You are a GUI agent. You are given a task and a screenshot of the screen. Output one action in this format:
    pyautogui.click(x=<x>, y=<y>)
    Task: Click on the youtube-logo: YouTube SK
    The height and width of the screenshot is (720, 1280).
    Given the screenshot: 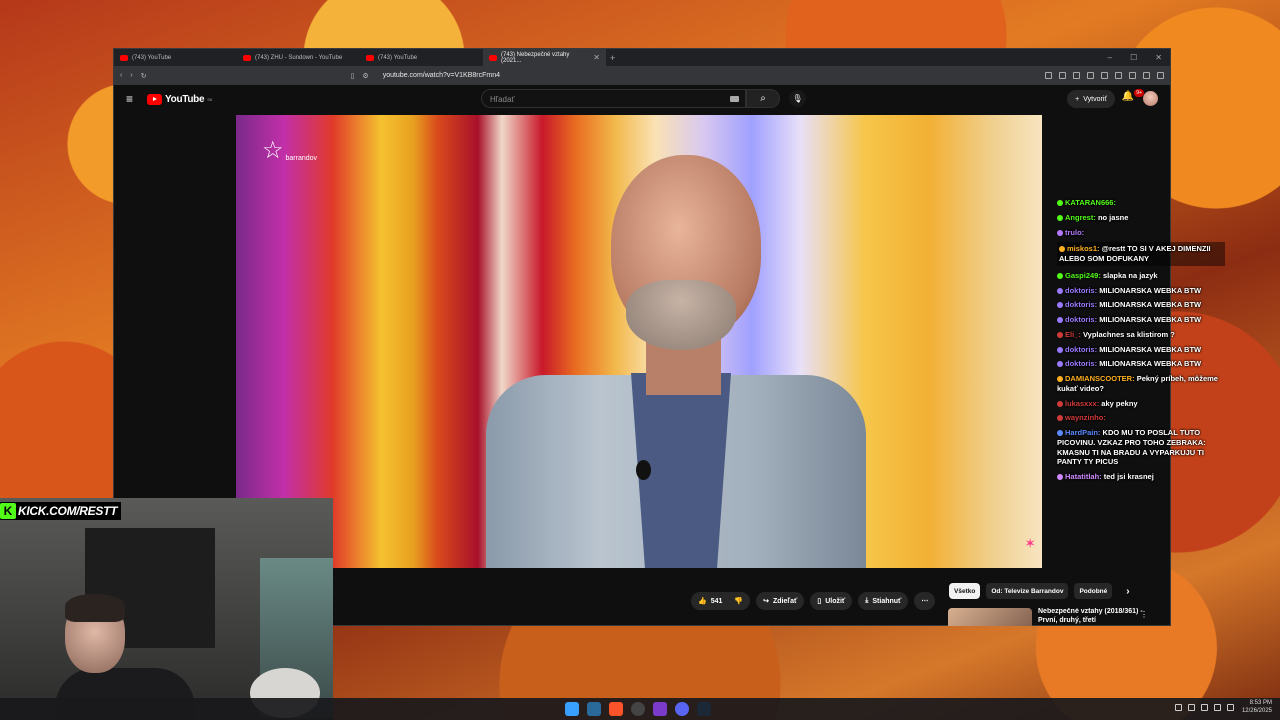 What is the action you would take?
    pyautogui.click(x=180, y=99)
    